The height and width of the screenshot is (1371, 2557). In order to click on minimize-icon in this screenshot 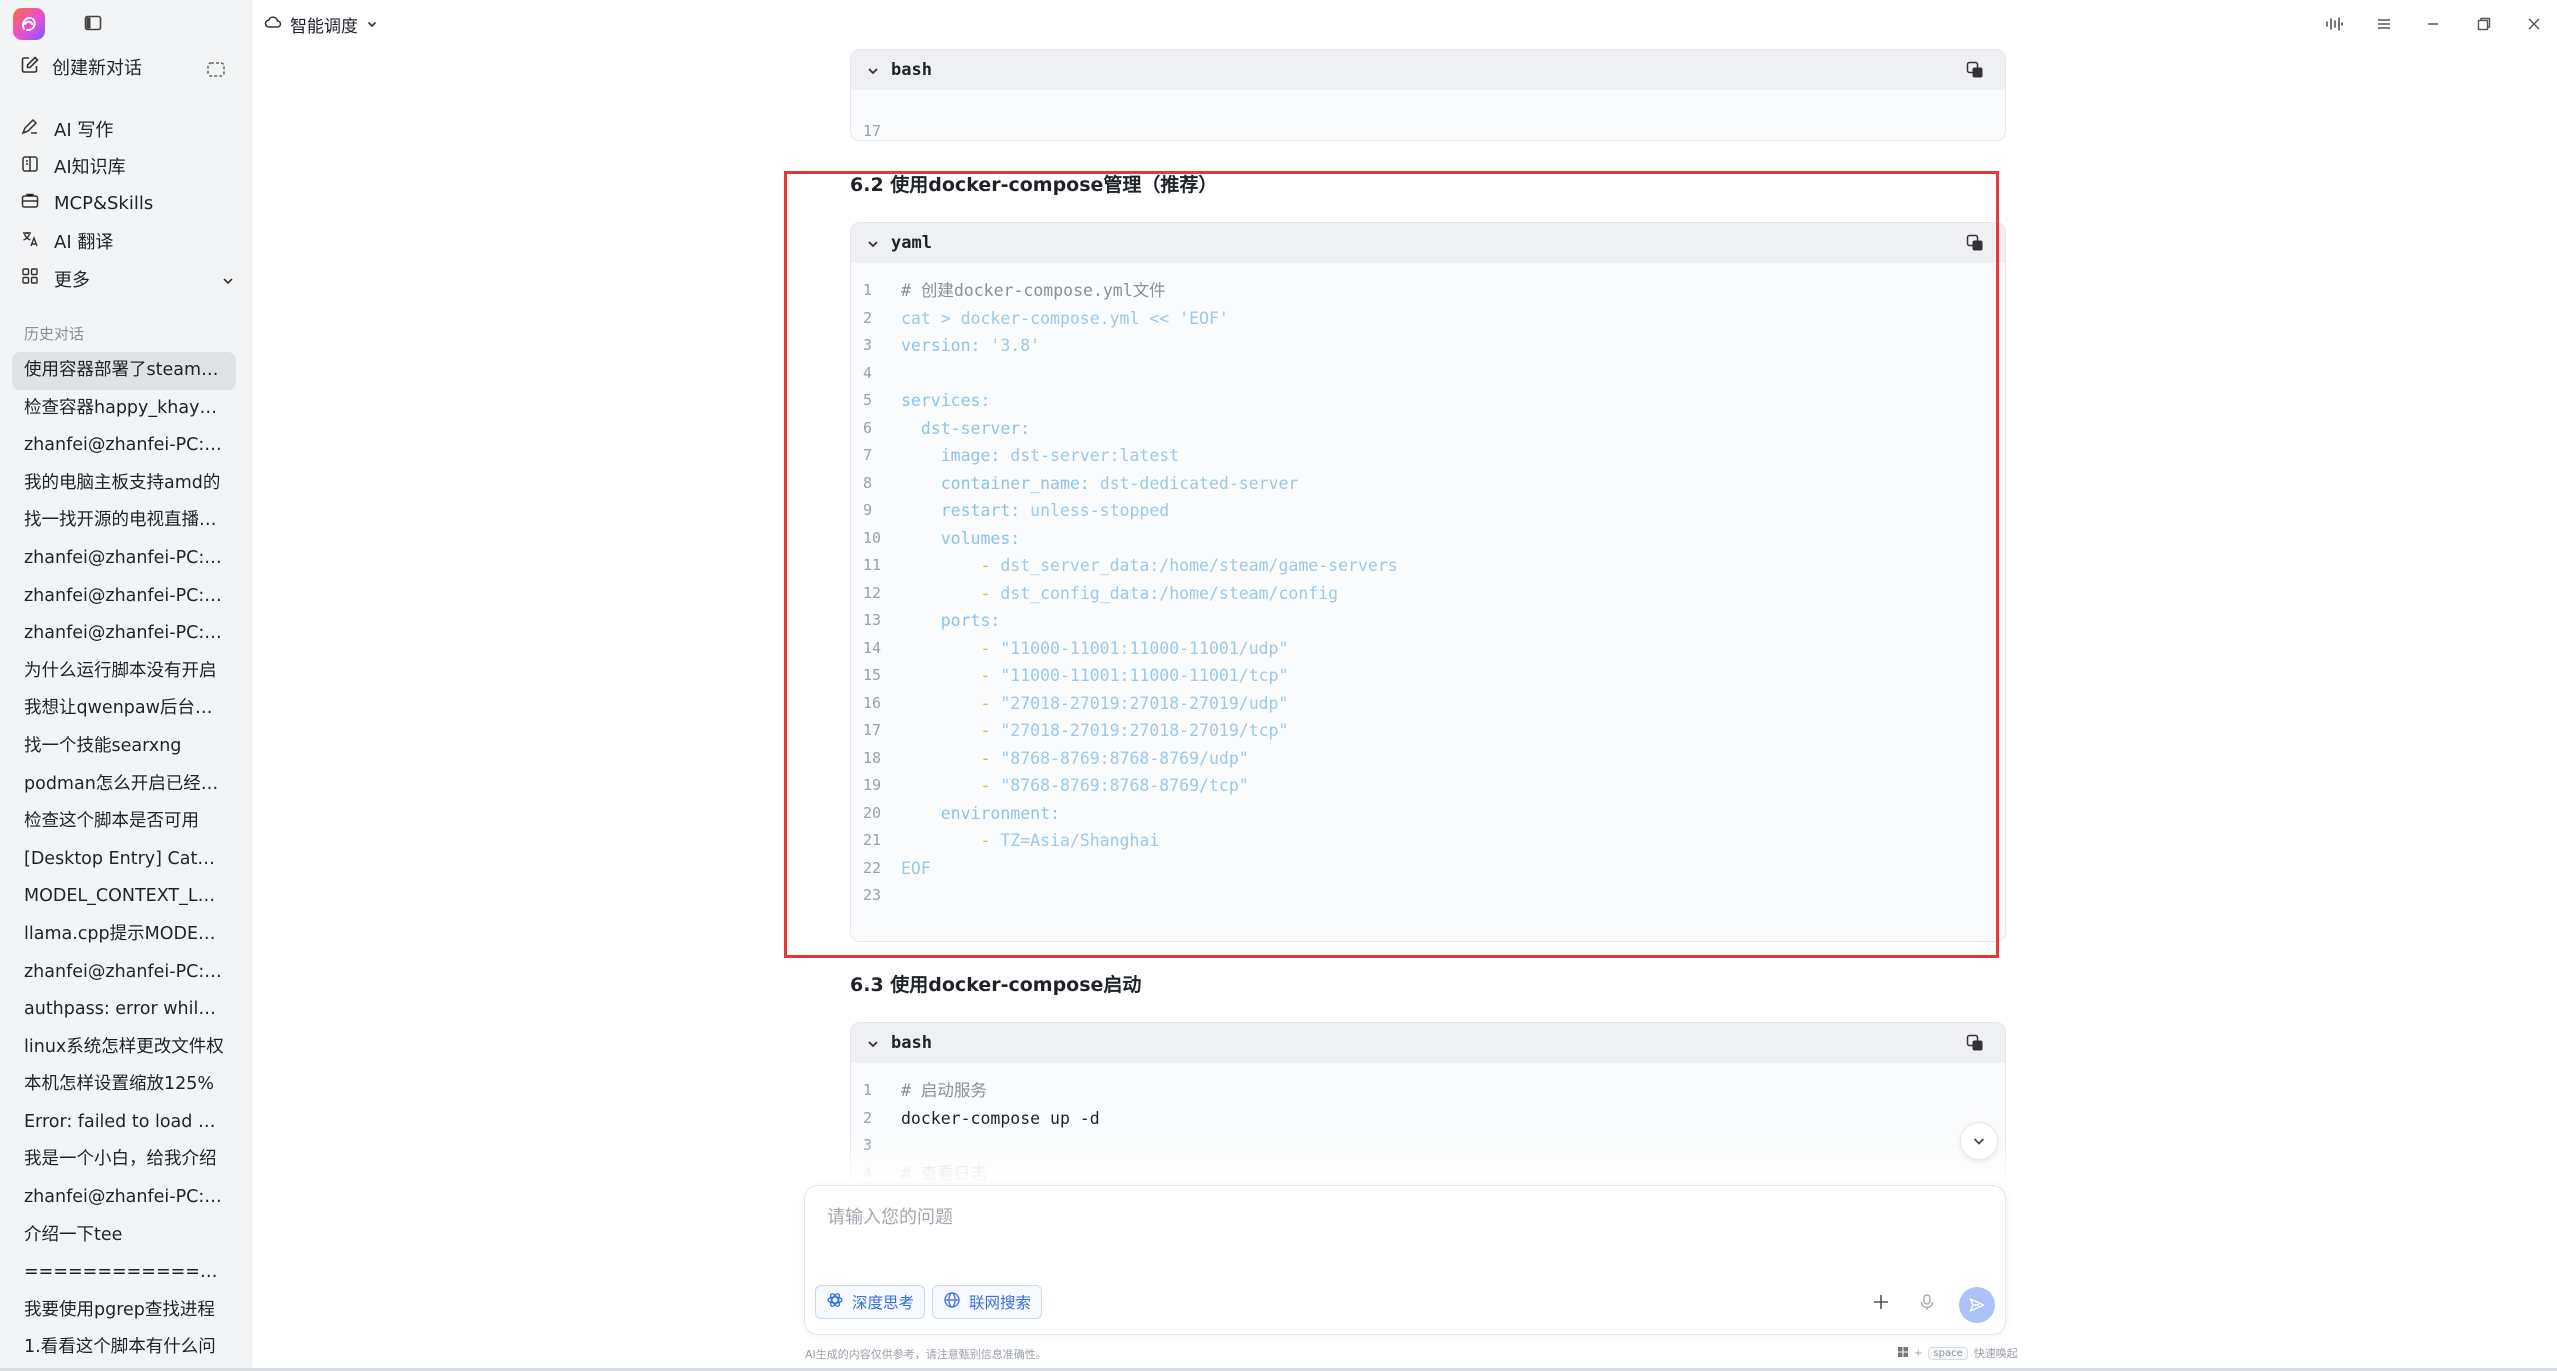, I will do `click(2433, 24)`.